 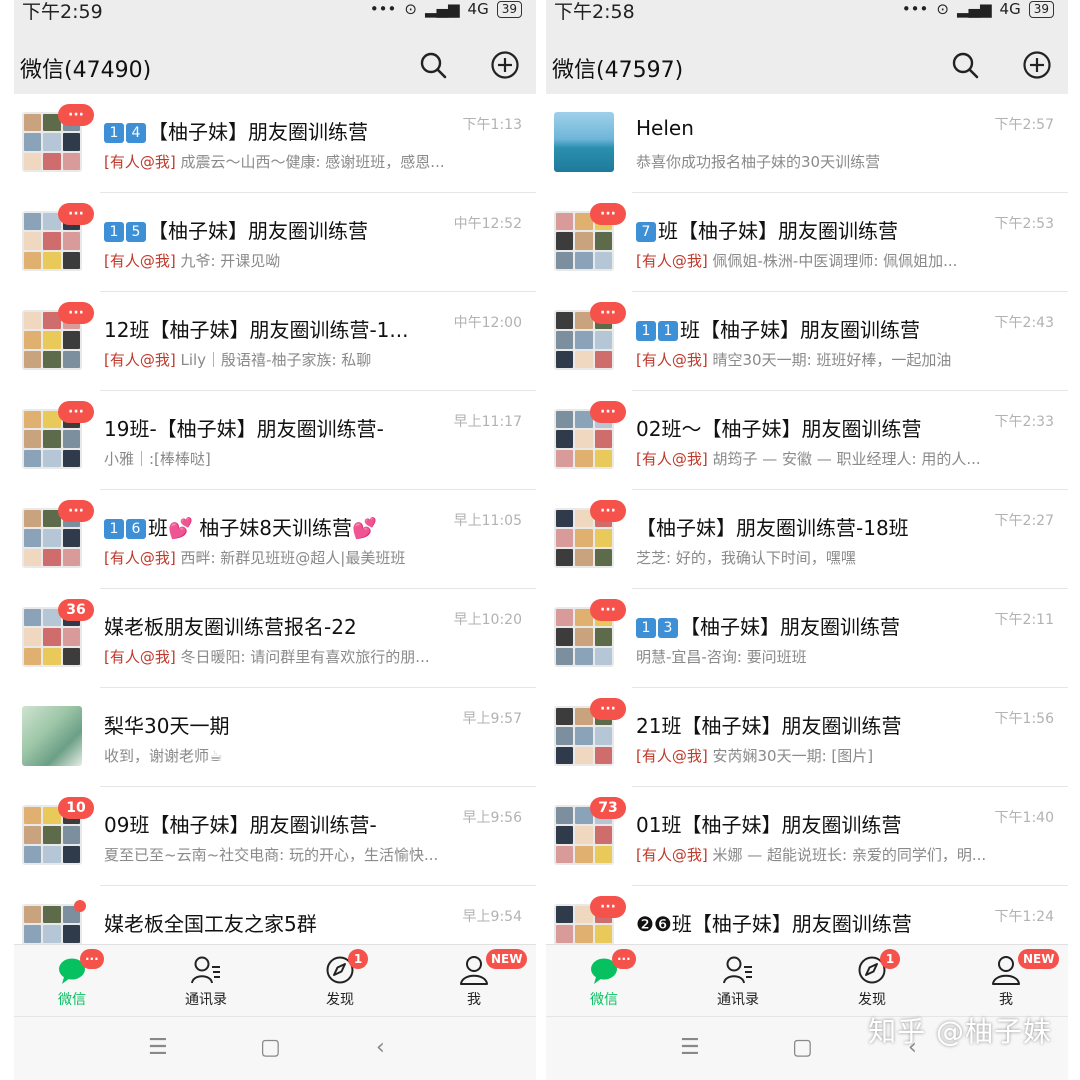 What do you see at coordinates (807, 638) in the screenshot?
I see `chat-list-item: ··· 1 3 【柚子妹】朋友圈训练营 明慧-宜昌-咨询: 要问班班 下午2:11` at bounding box center [807, 638].